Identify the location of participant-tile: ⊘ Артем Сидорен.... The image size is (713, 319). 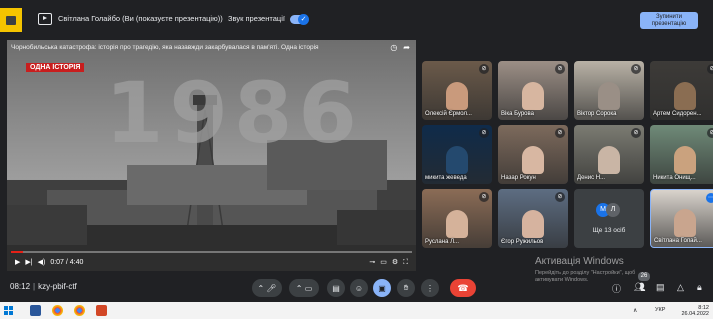
(681, 90).